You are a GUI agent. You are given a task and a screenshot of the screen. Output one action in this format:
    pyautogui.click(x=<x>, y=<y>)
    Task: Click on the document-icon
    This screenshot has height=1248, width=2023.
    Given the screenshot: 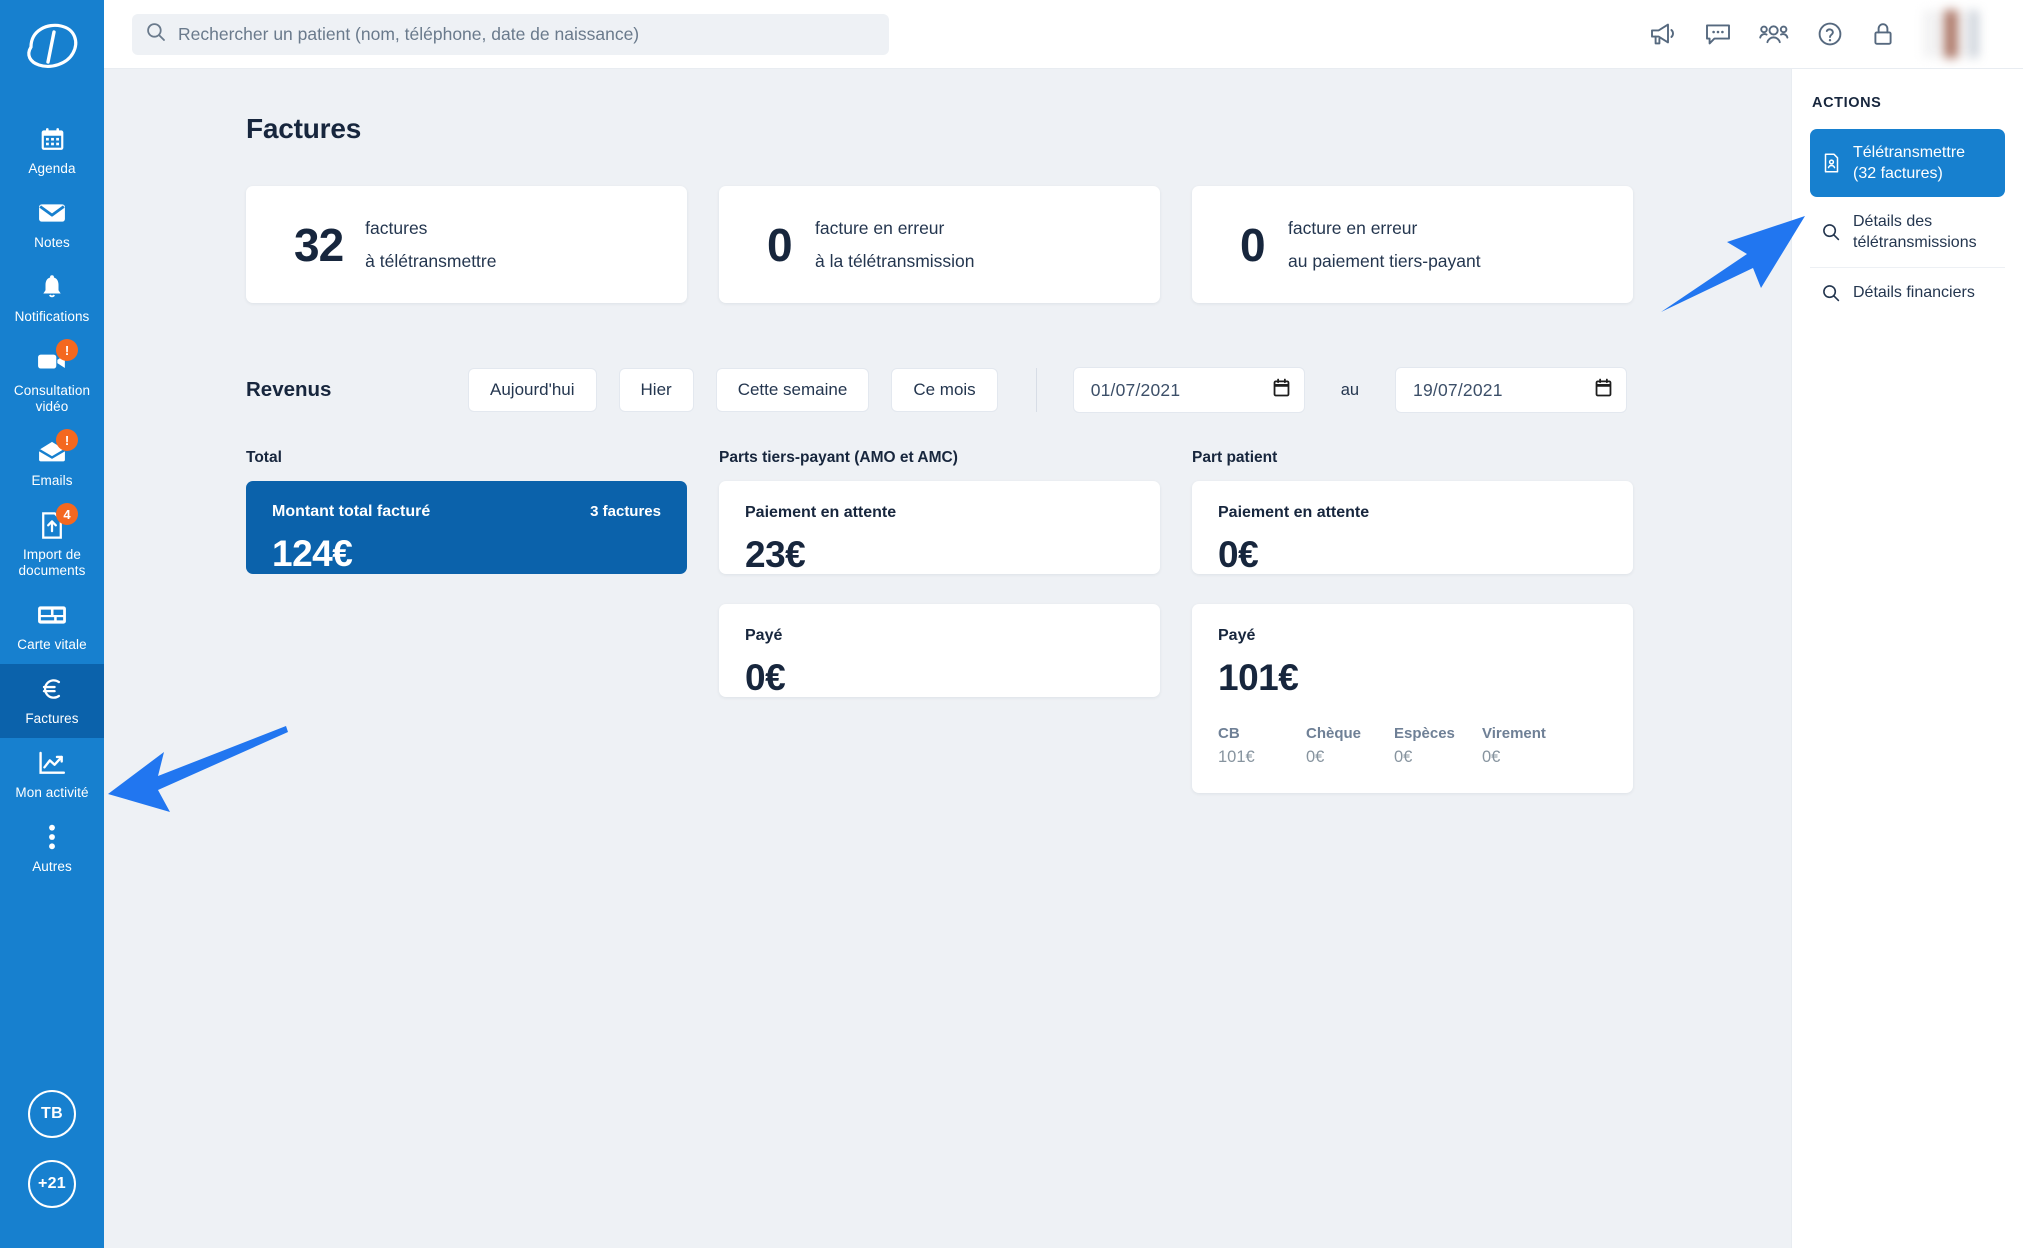 What is the action you would take?
    pyautogui.click(x=1831, y=163)
    